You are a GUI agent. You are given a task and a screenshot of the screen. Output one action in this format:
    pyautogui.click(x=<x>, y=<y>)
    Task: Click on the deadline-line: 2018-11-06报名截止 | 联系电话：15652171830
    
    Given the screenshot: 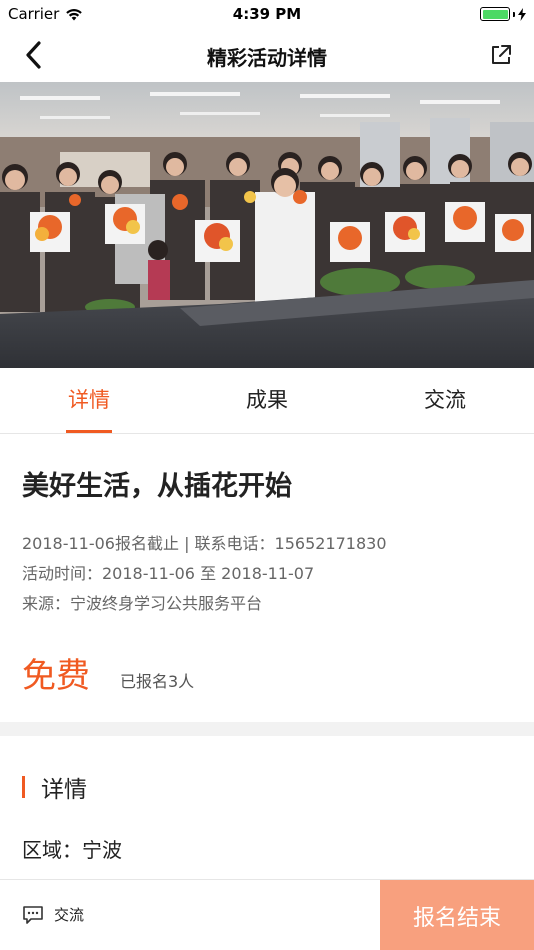 What is the action you would take?
    pyautogui.click(x=204, y=543)
    